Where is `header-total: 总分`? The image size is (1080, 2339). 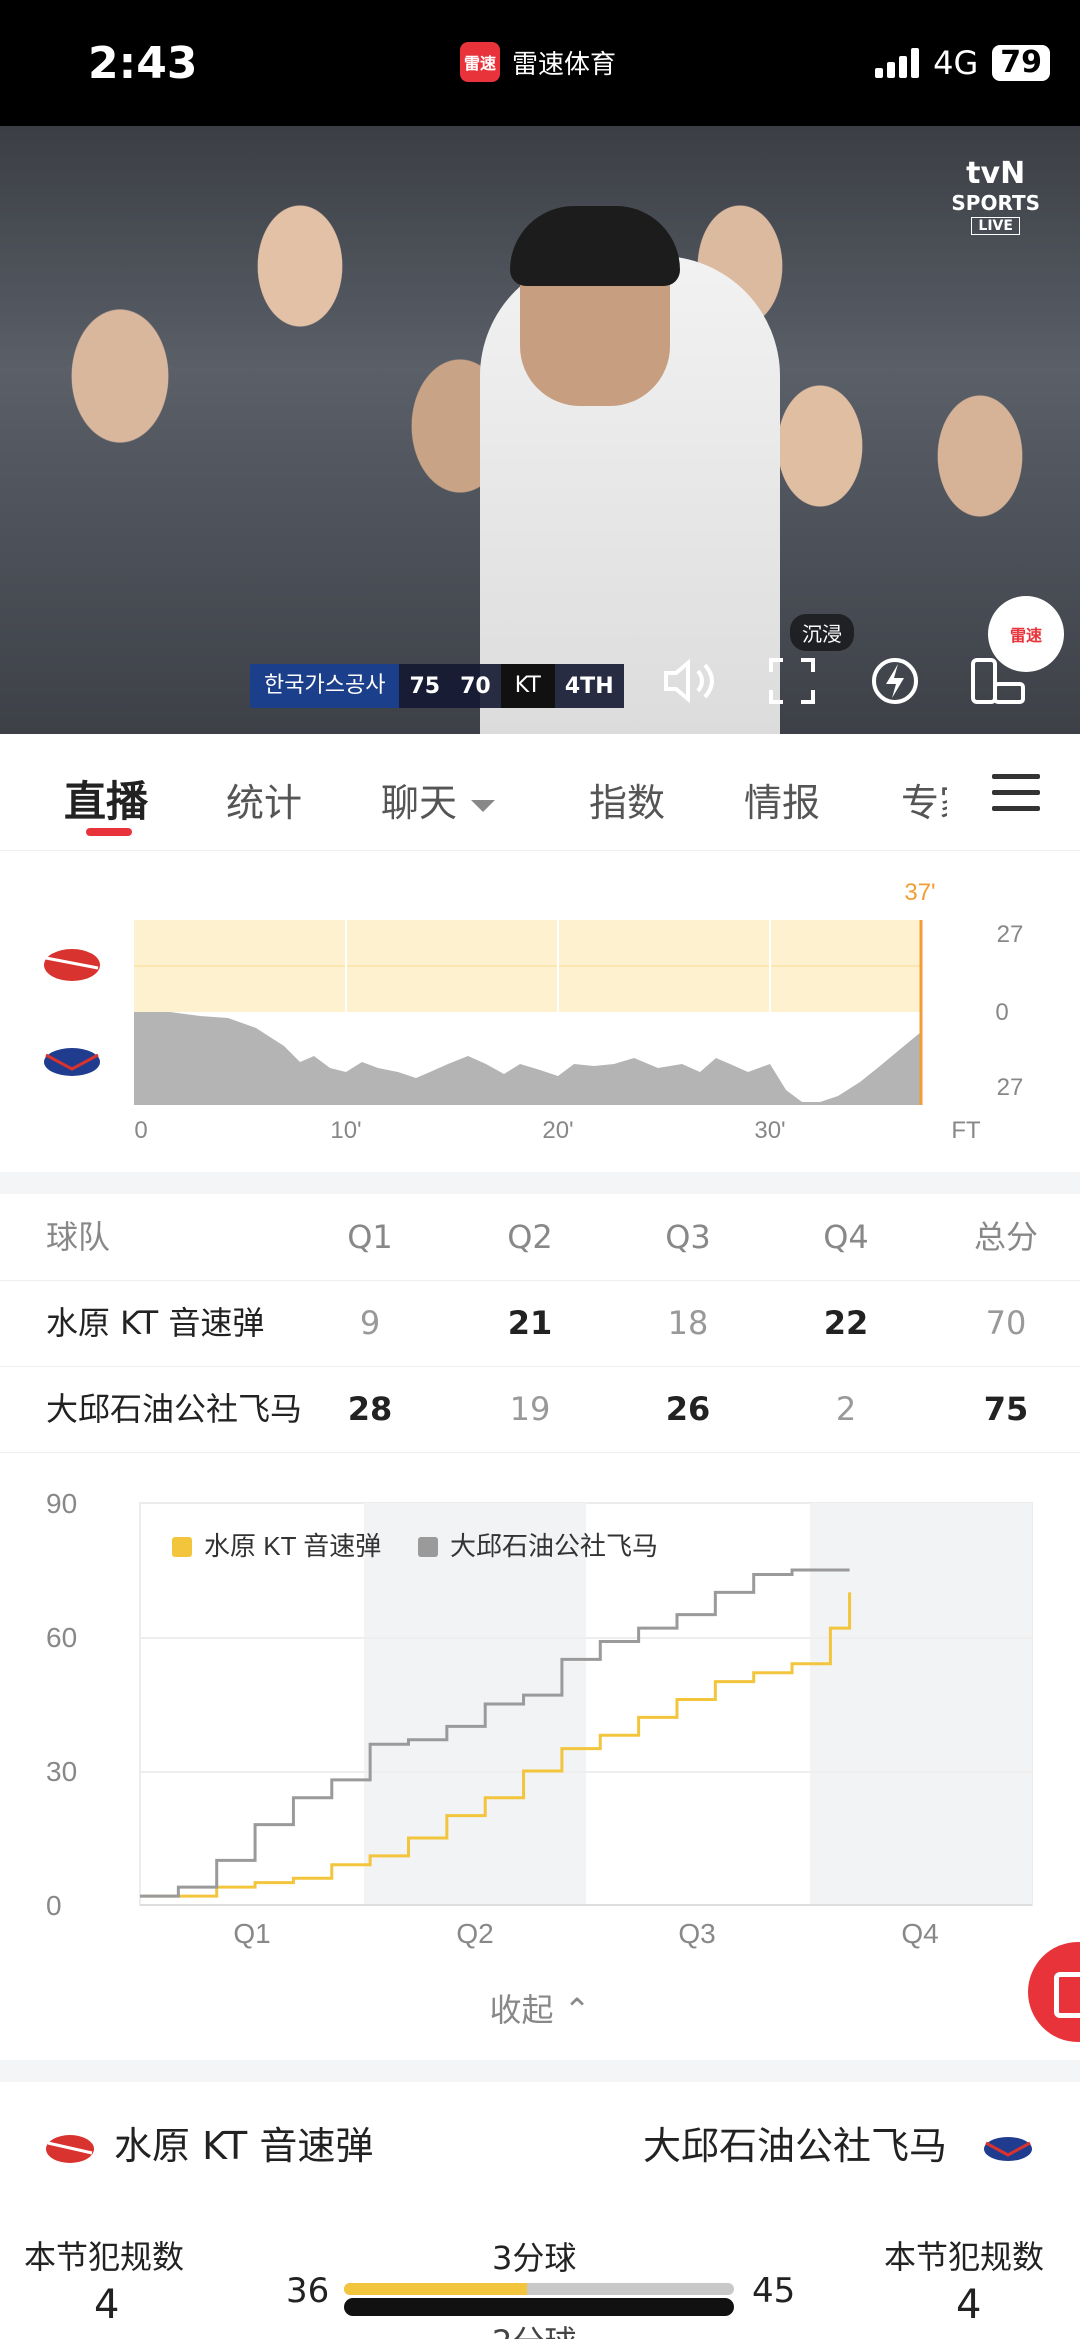 header-total: 总分 is located at coordinates (1005, 1237).